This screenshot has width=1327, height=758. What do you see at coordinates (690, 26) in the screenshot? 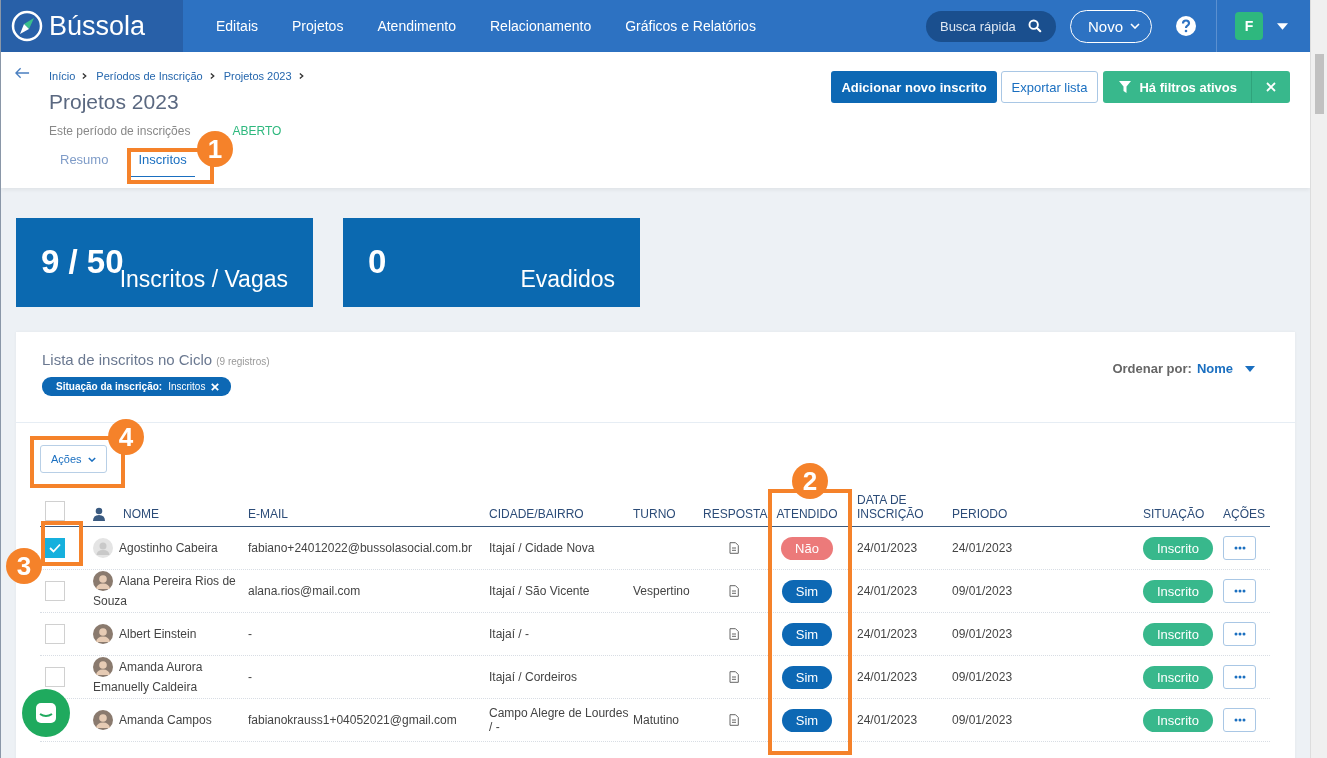
I see `nav-menu-item: Gráficos e Relatórios` at bounding box center [690, 26].